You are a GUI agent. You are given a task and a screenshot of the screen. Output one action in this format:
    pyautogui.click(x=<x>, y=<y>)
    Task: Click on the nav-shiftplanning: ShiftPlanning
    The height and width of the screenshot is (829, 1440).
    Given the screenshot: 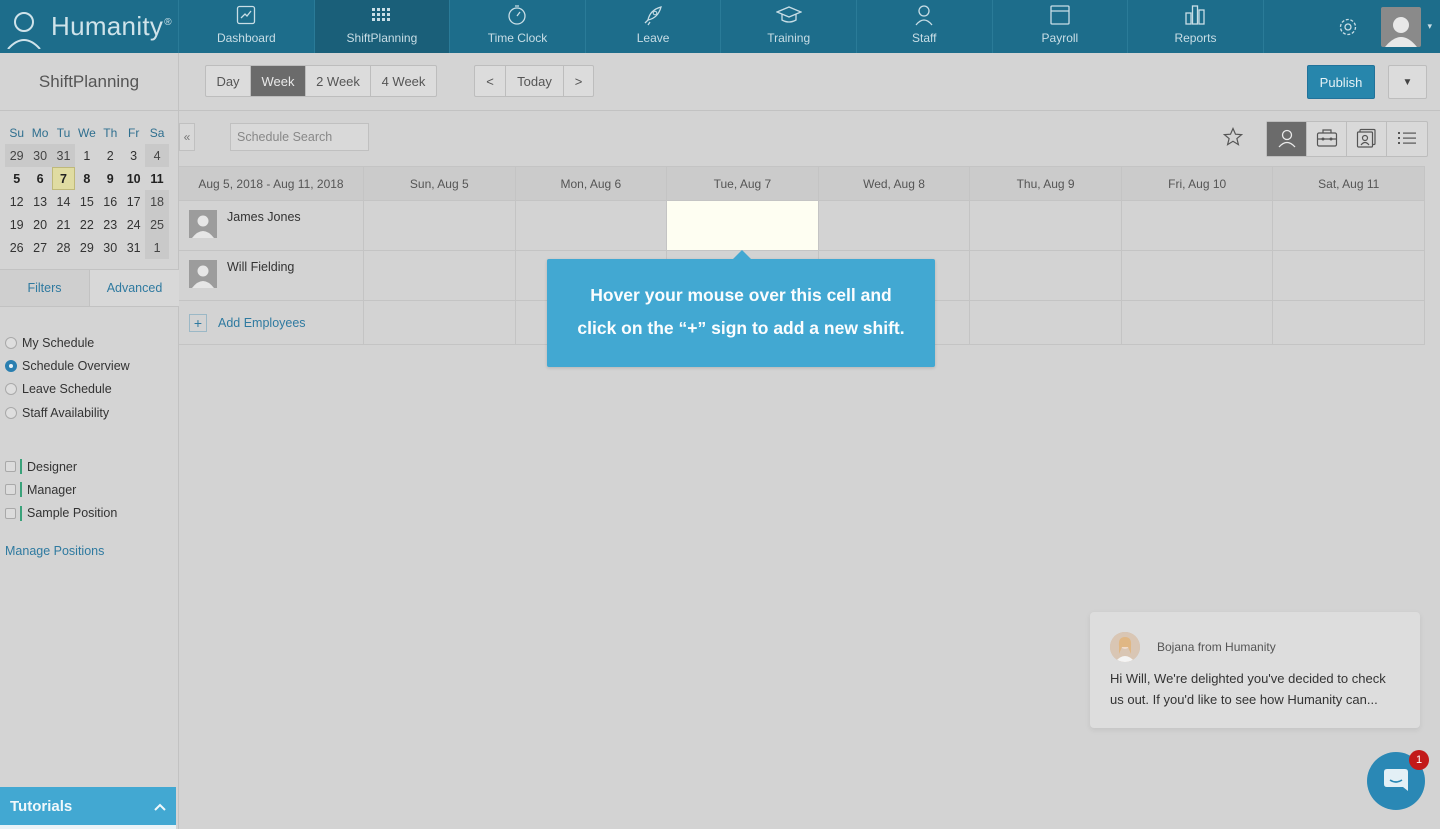 What is the action you would take?
    pyautogui.click(x=382, y=26)
    